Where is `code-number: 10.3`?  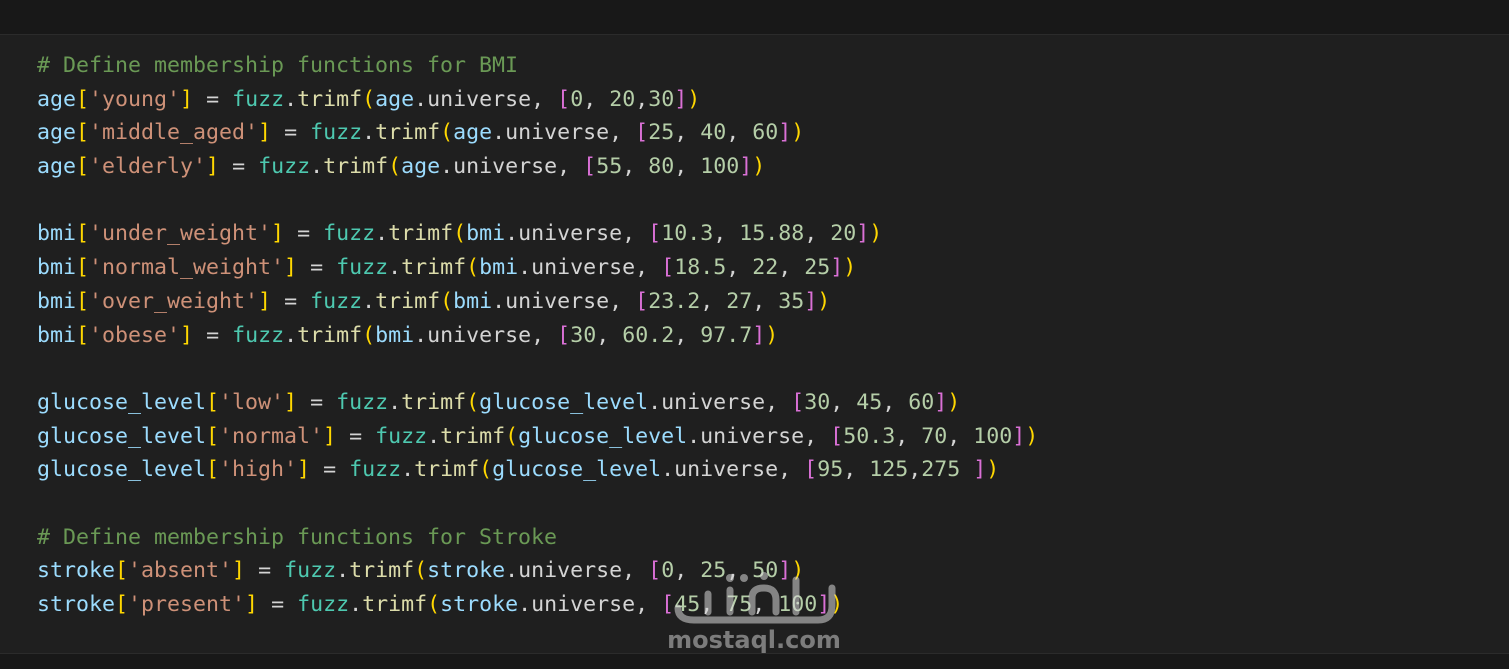 code-number: 10.3 is located at coordinates (687, 234).